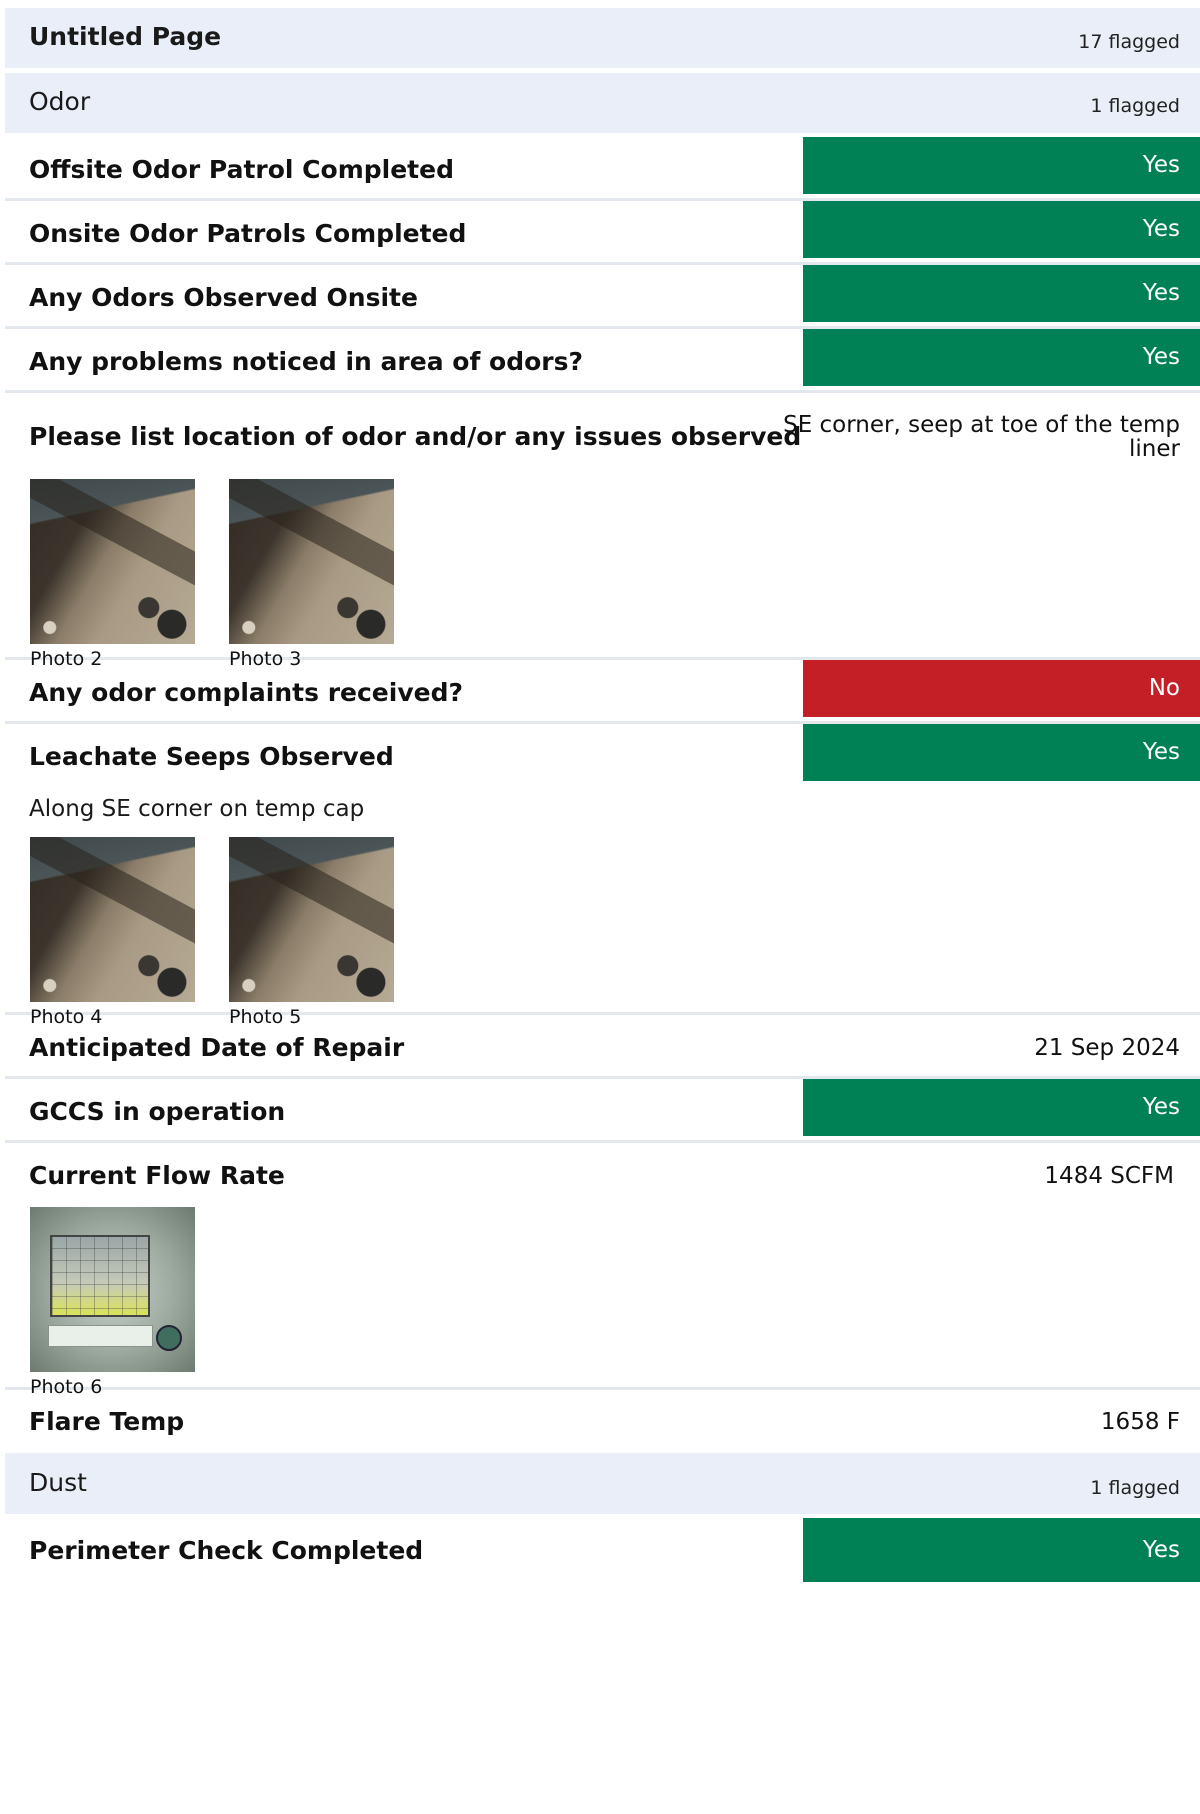  What do you see at coordinates (602, 1550) in the screenshot?
I see `perimeter-check-row: Perimeter Check Completed Yes` at bounding box center [602, 1550].